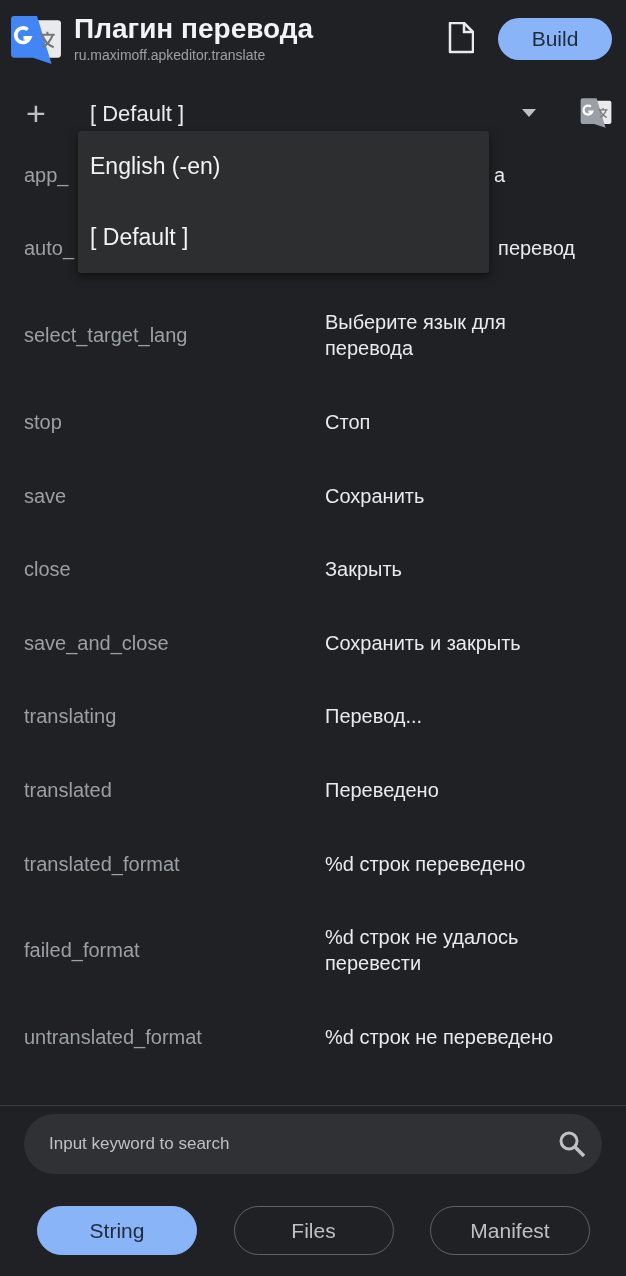 This screenshot has width=626, height=1276. What do you see at coordinates (529, 113) in the screenshot?
I see `dropdown-caret-icon` at bounding box center [529, 113].